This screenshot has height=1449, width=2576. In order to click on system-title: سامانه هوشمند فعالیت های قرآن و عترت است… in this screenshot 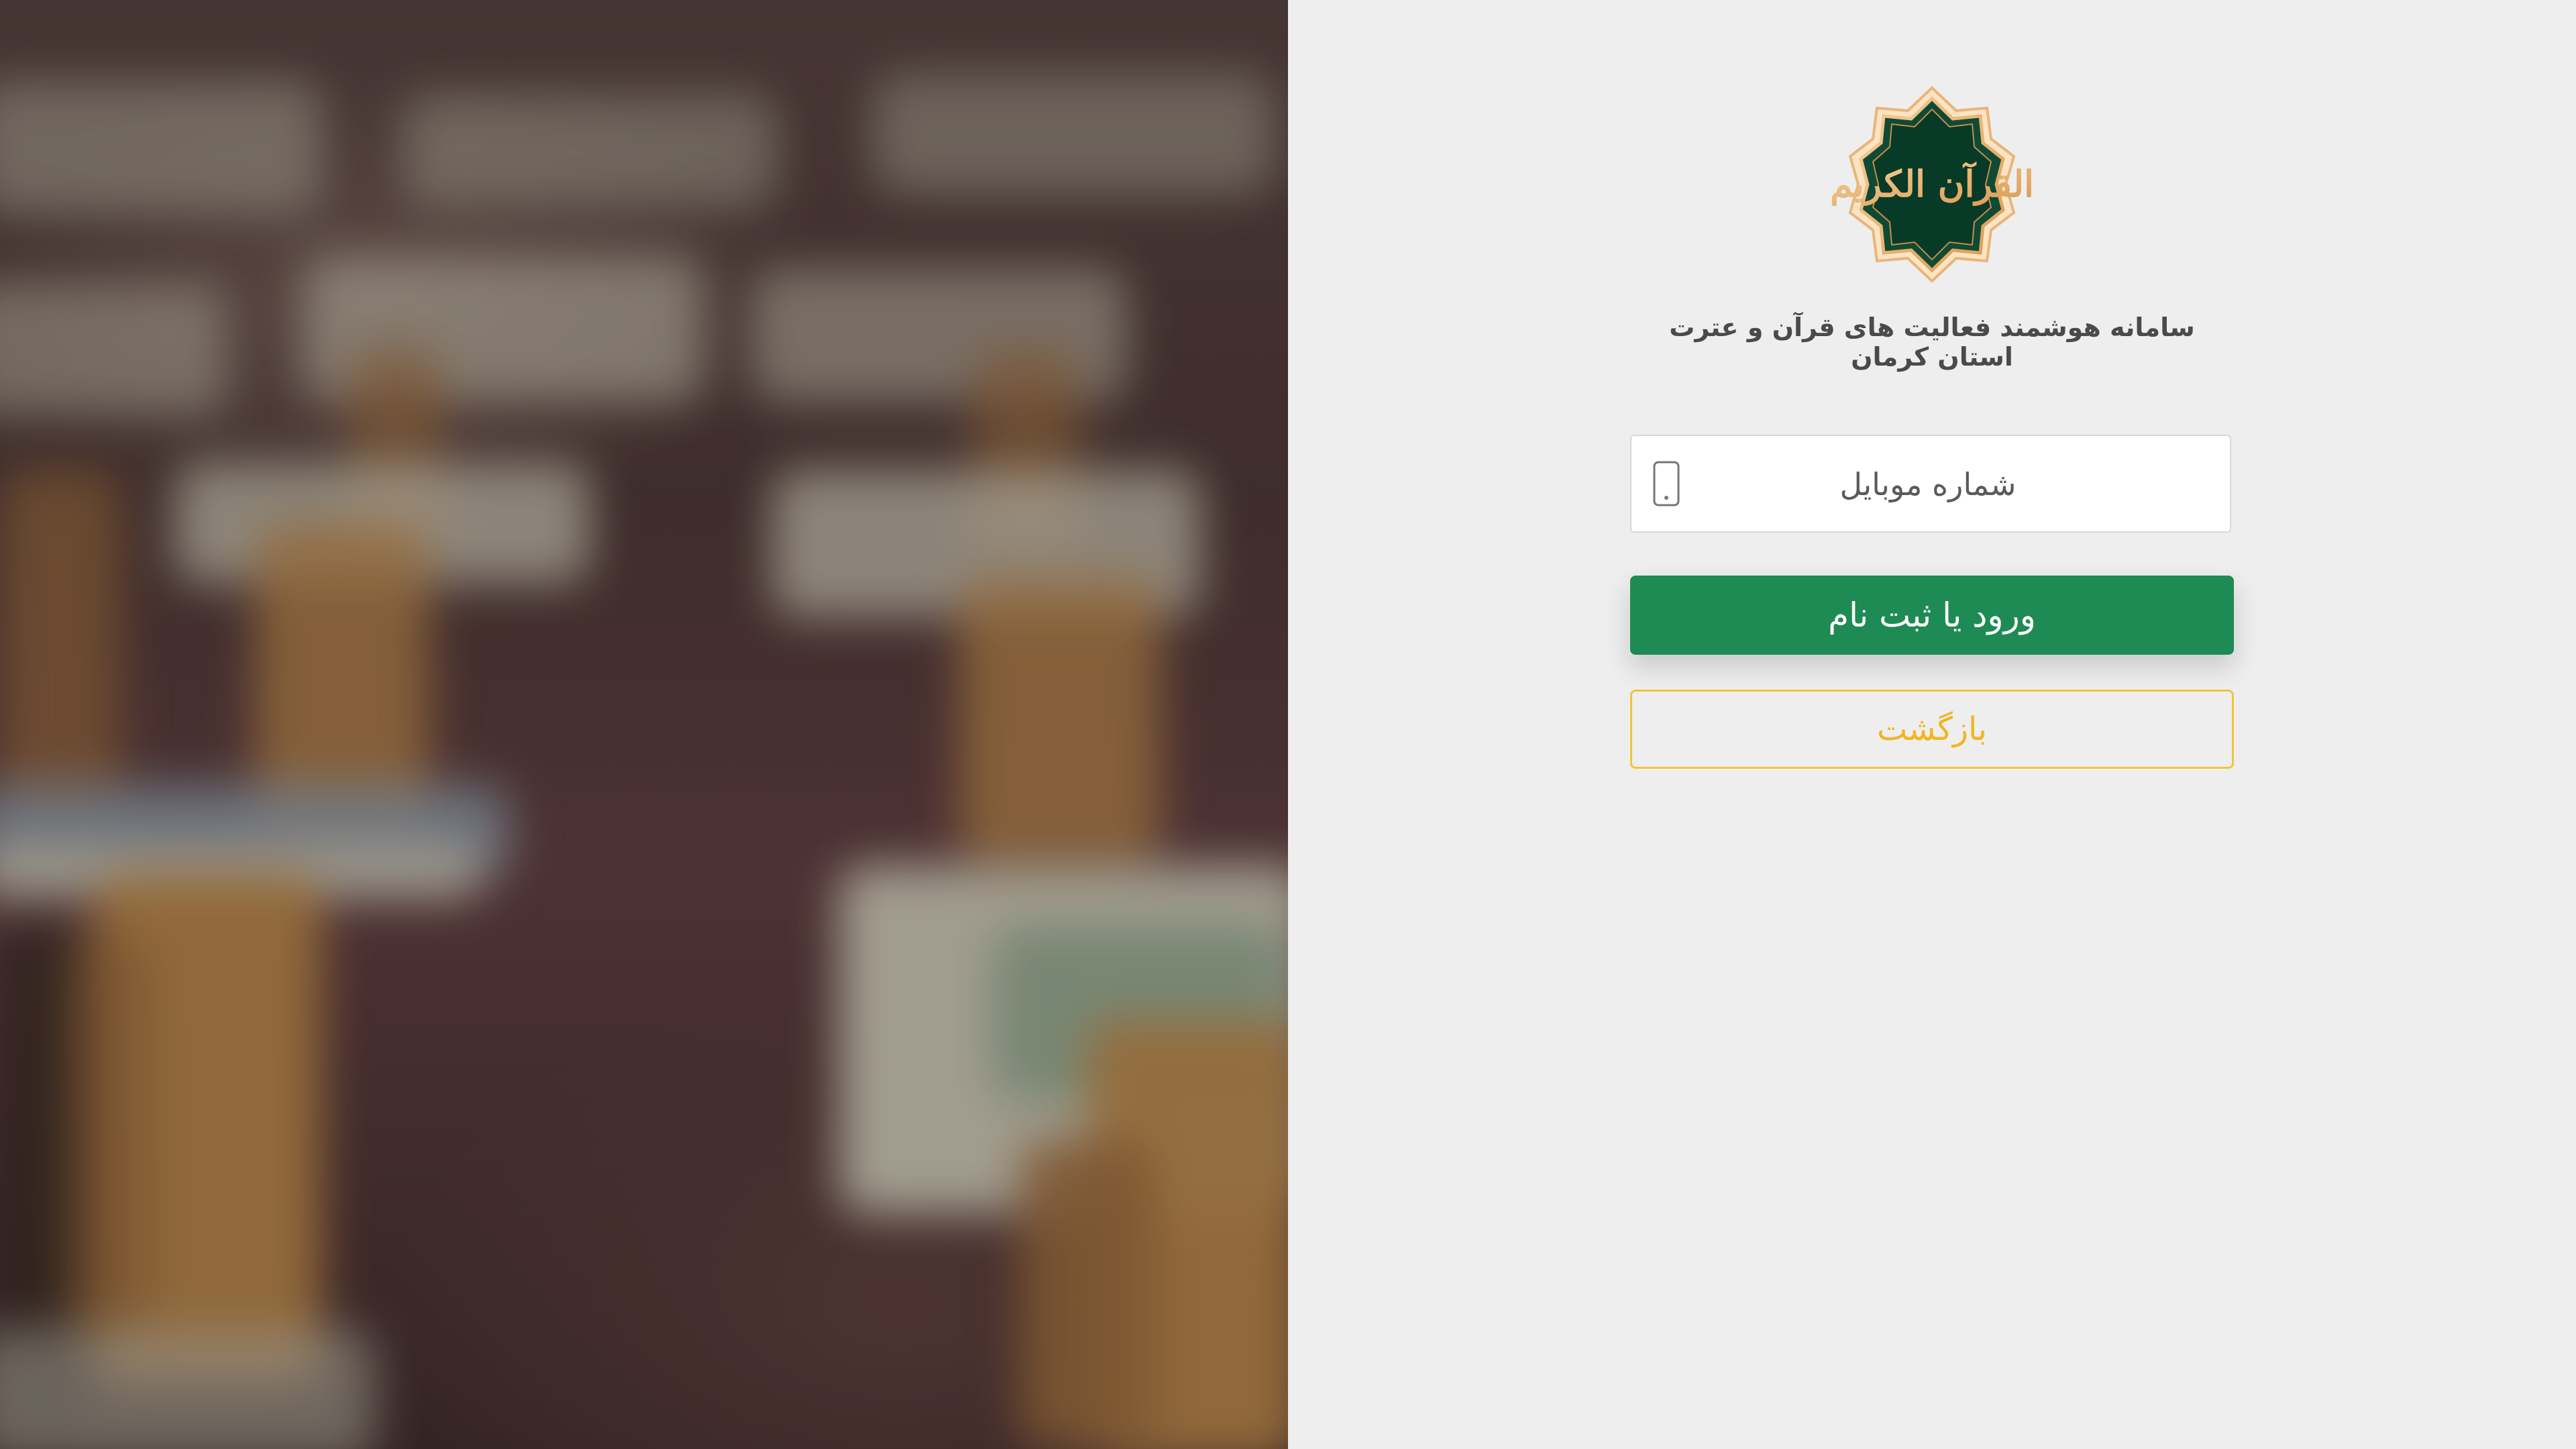, I will do `click(1932, 342)`.